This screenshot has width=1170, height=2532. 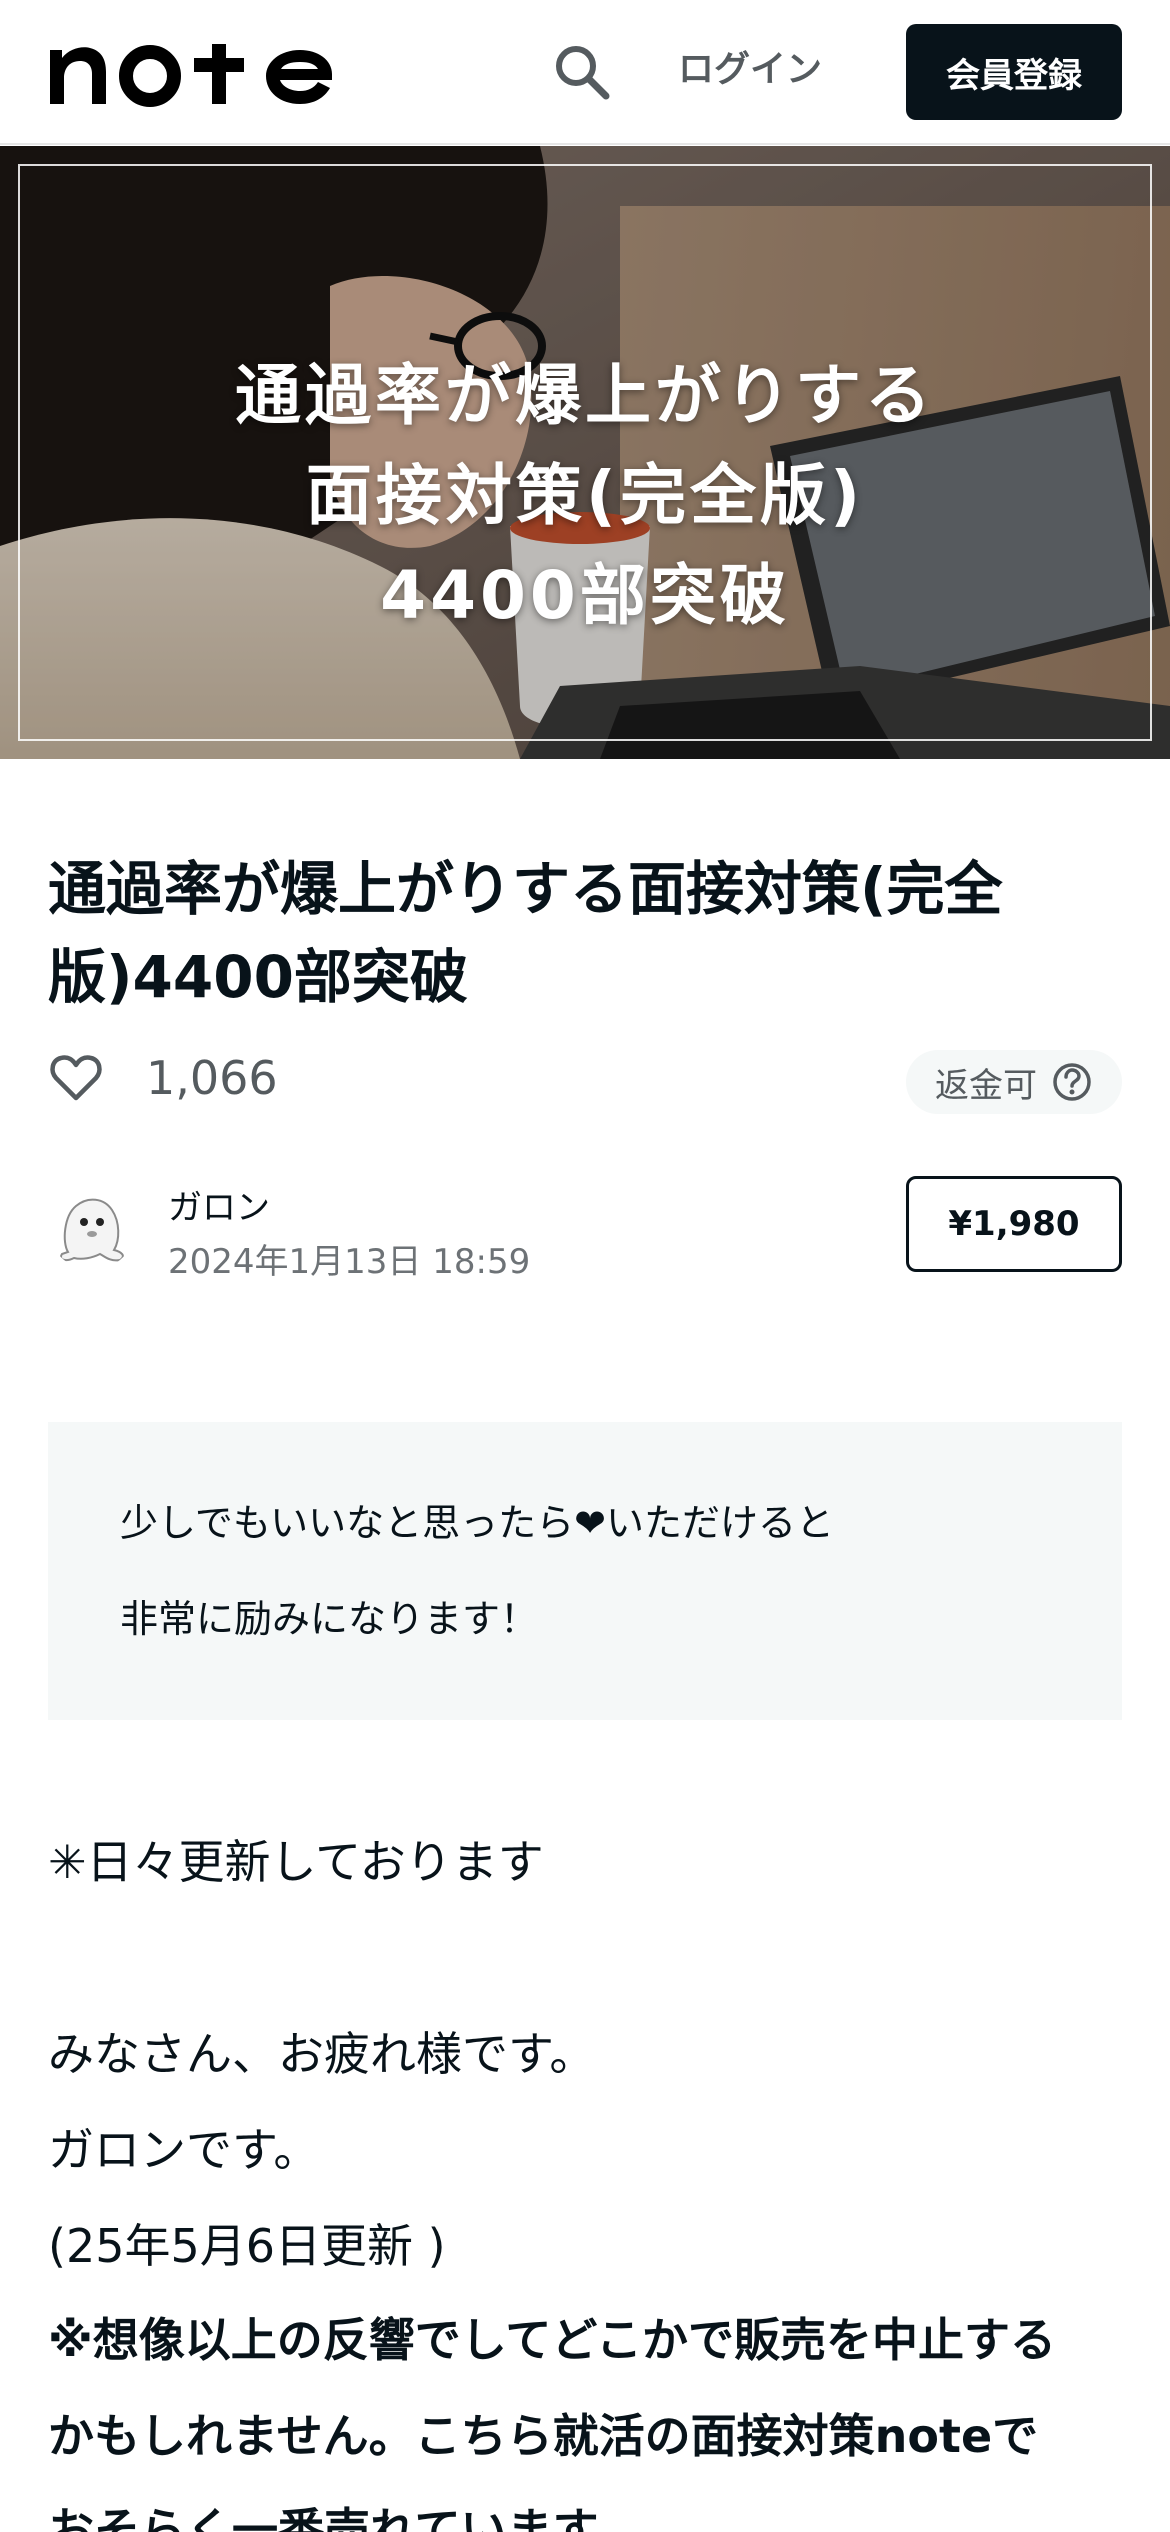 What do you see at coordinates (1014, 72) in the screenshot?
I see `signup-button: 会員登録` at bounding box center [1014, 72].